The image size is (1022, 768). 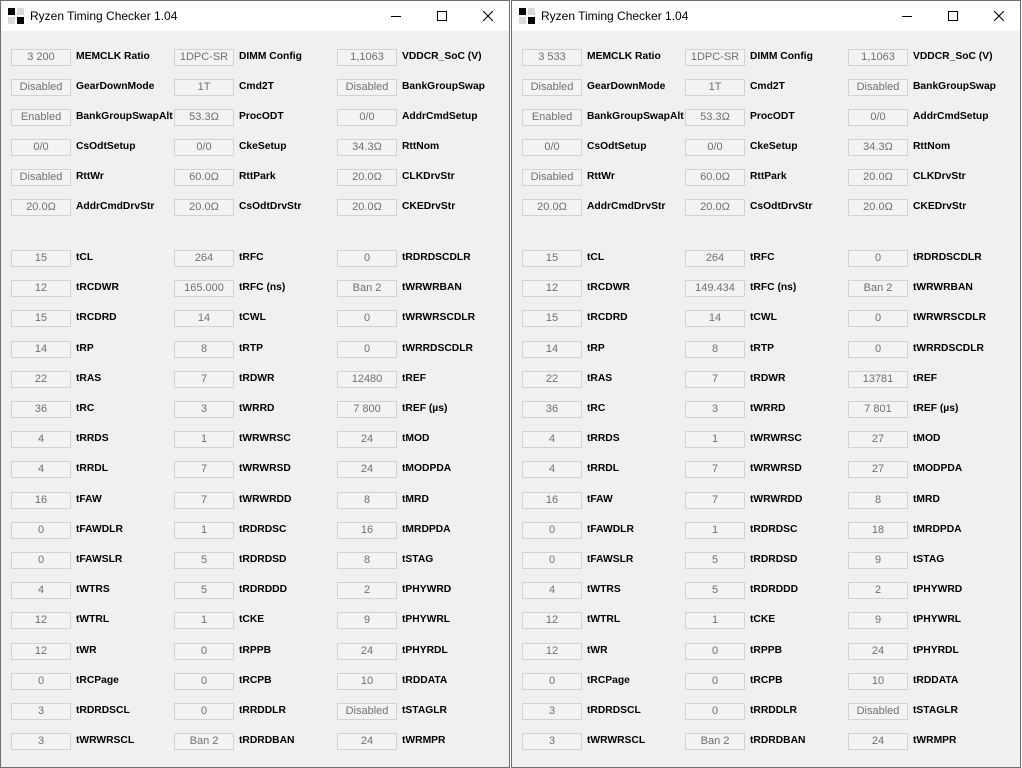 What do you see at coordinates (270, 56) in the screenshot?
I see `dimm-config-label: DIMM Config` at bounding box center [270, 56].